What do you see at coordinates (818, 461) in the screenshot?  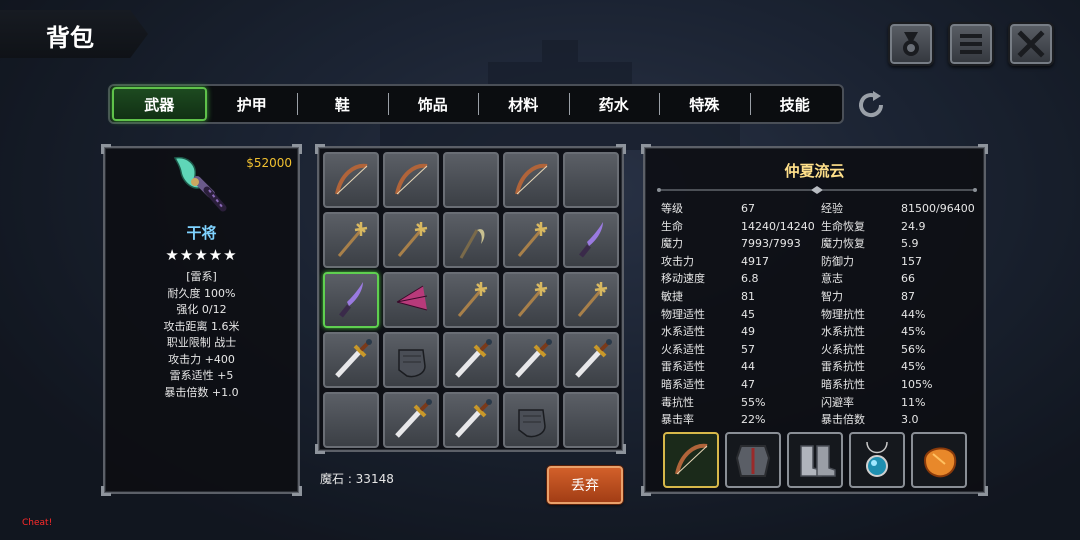 I see `boots-icon` at bounding box center [818, 461].